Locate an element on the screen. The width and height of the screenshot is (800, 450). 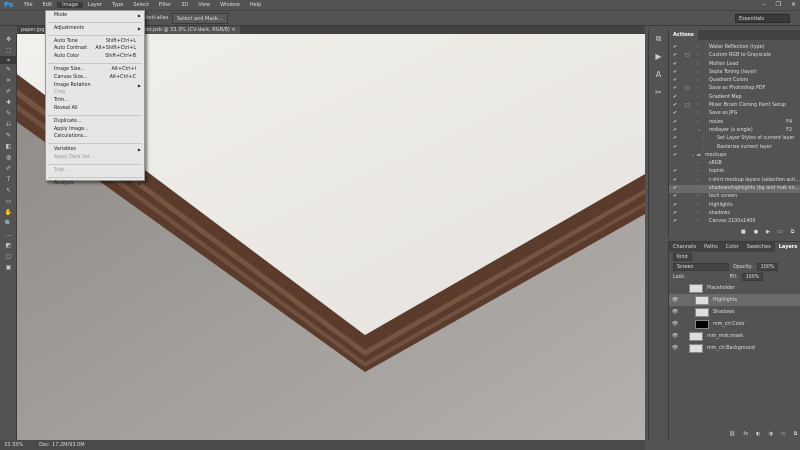
action-item: ✔ › Set Layer Styles of current layer is located at coordinates (734, 139).